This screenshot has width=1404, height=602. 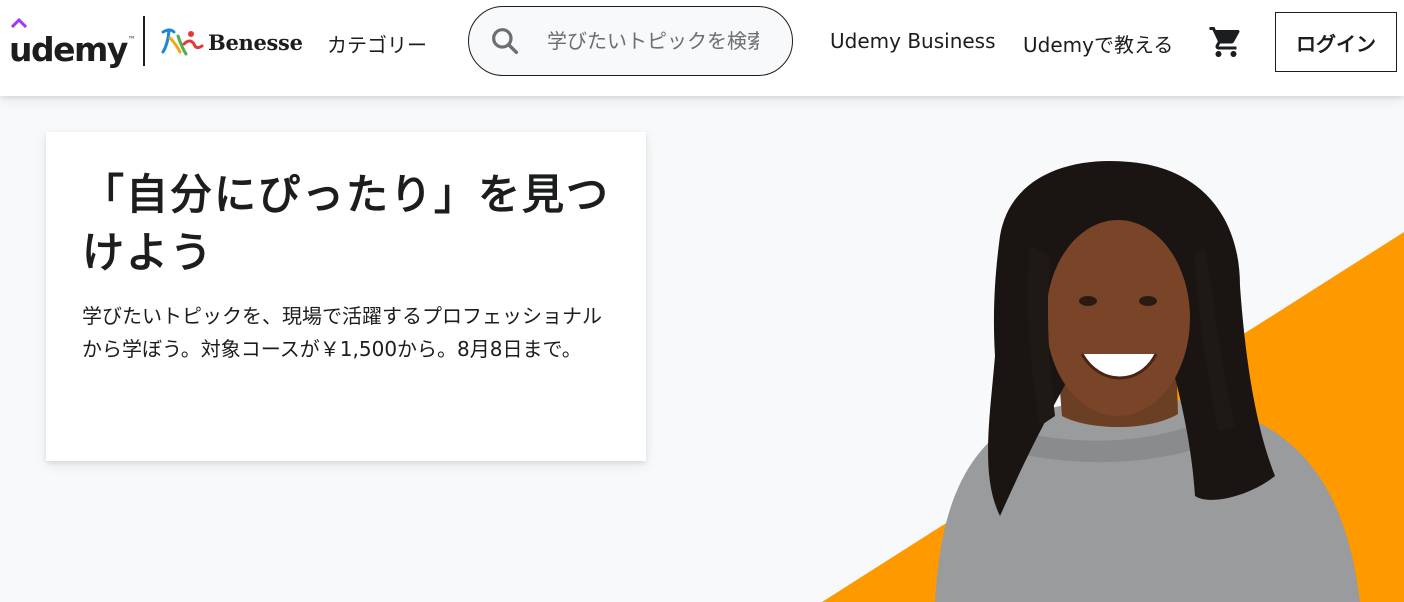 I want to click on teach-on-udemy-link: Udemyで教える, so click(x=1098, y=43).